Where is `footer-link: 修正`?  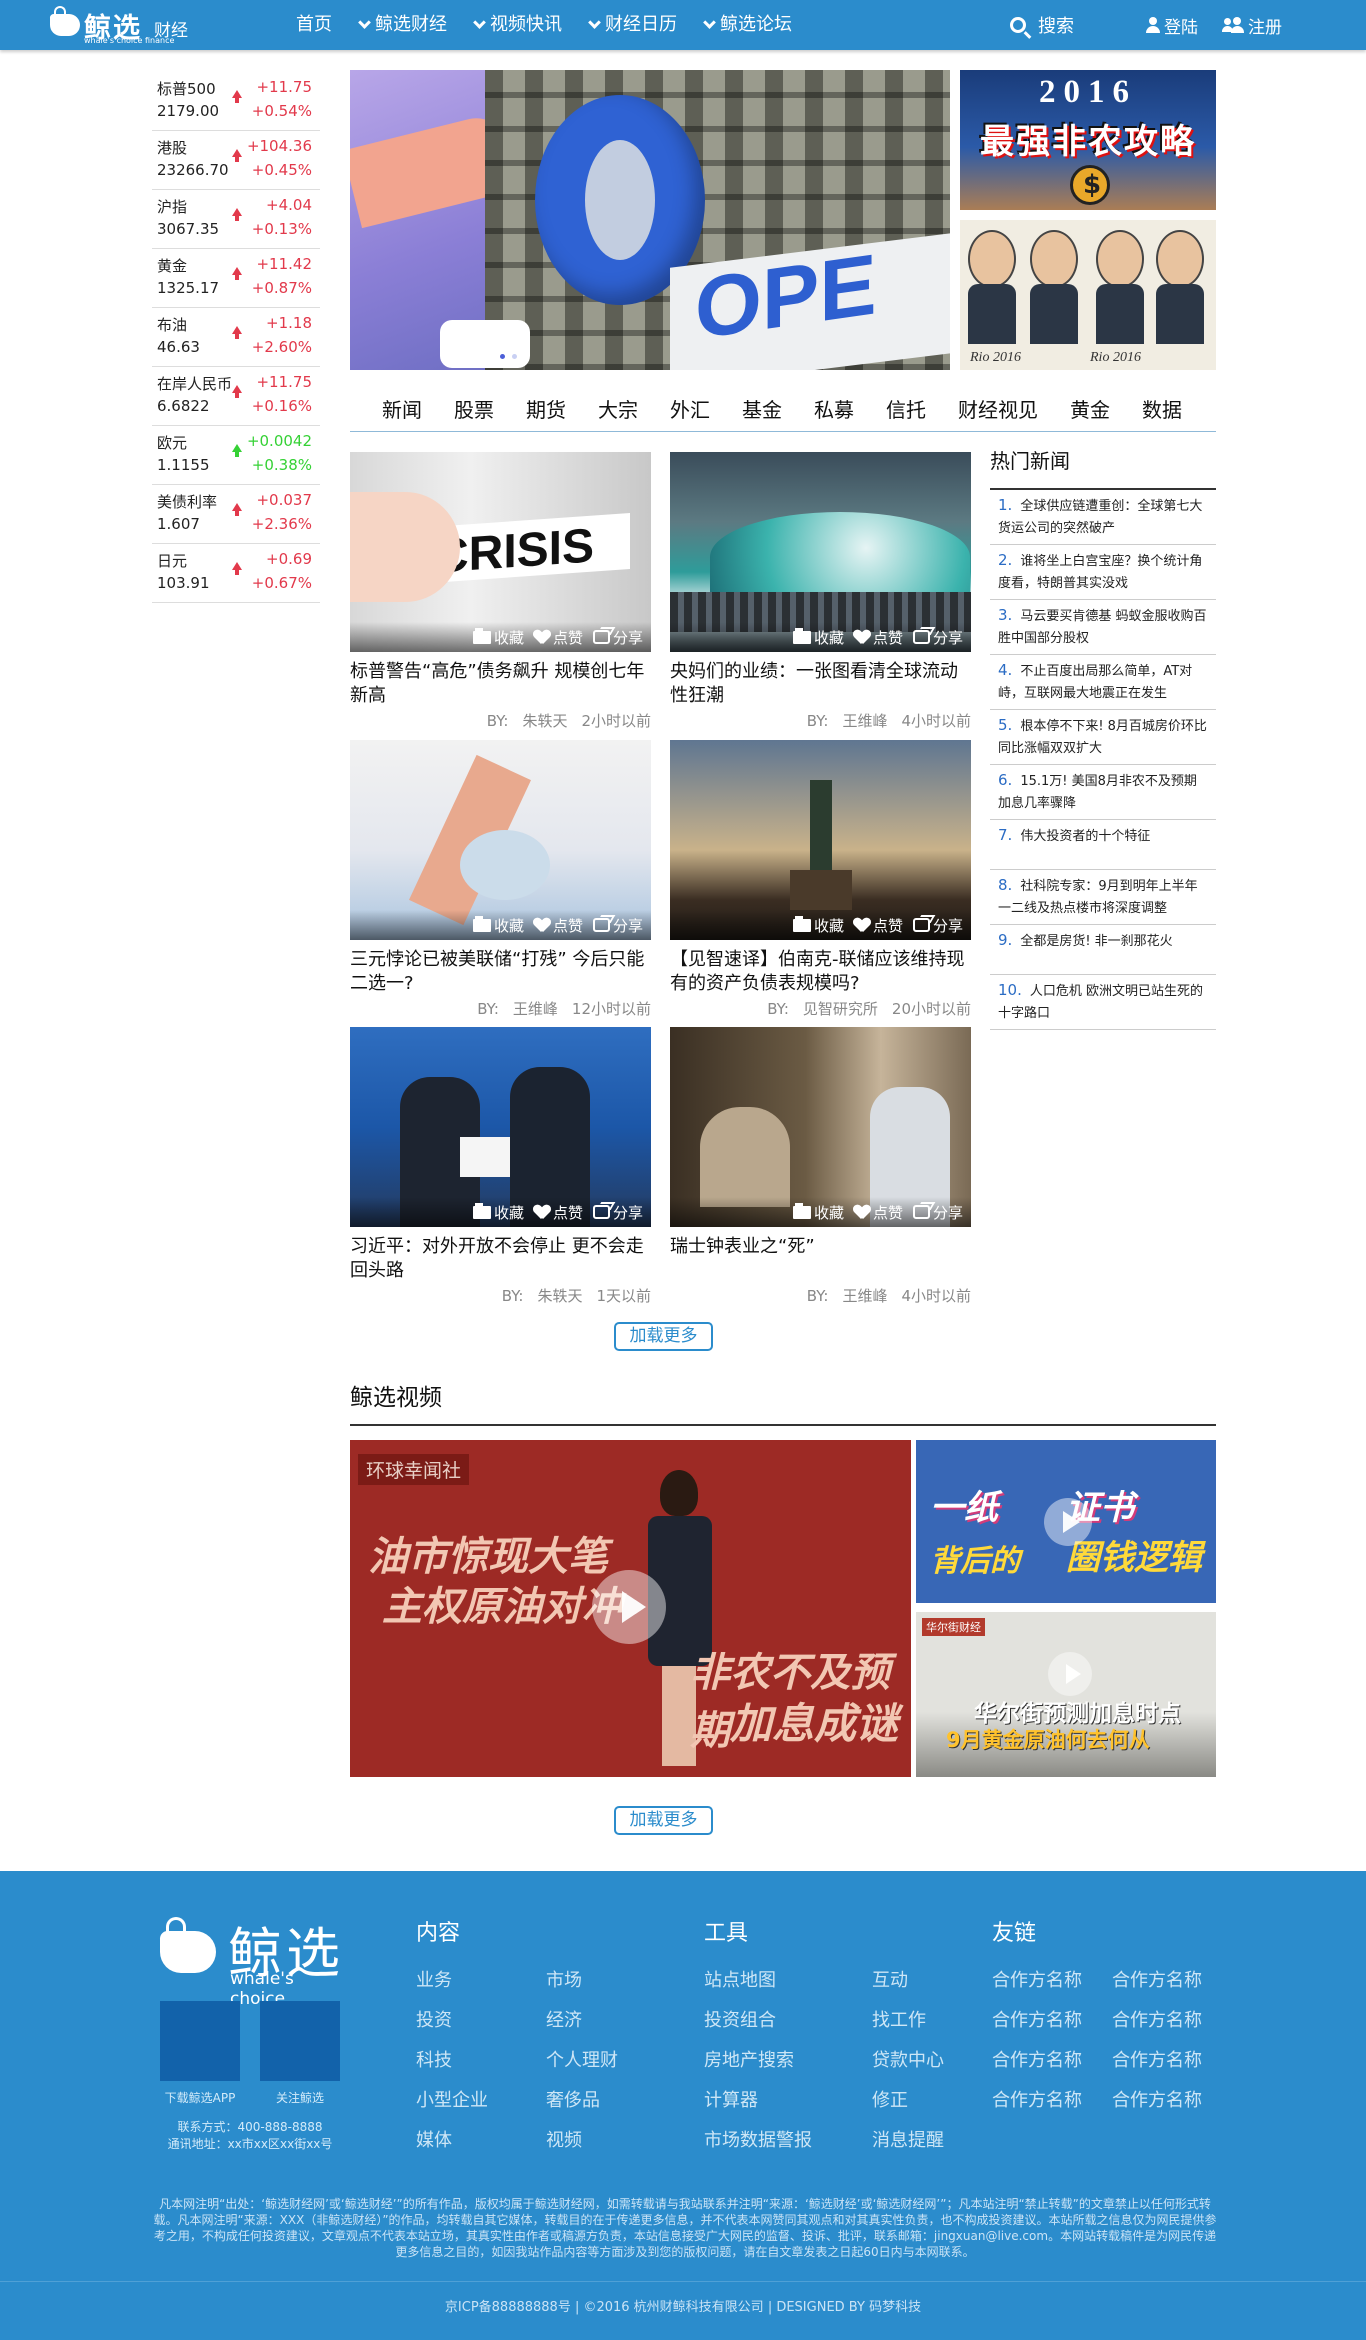 footer-link: 修正 is located at coordinates (890, 2099).